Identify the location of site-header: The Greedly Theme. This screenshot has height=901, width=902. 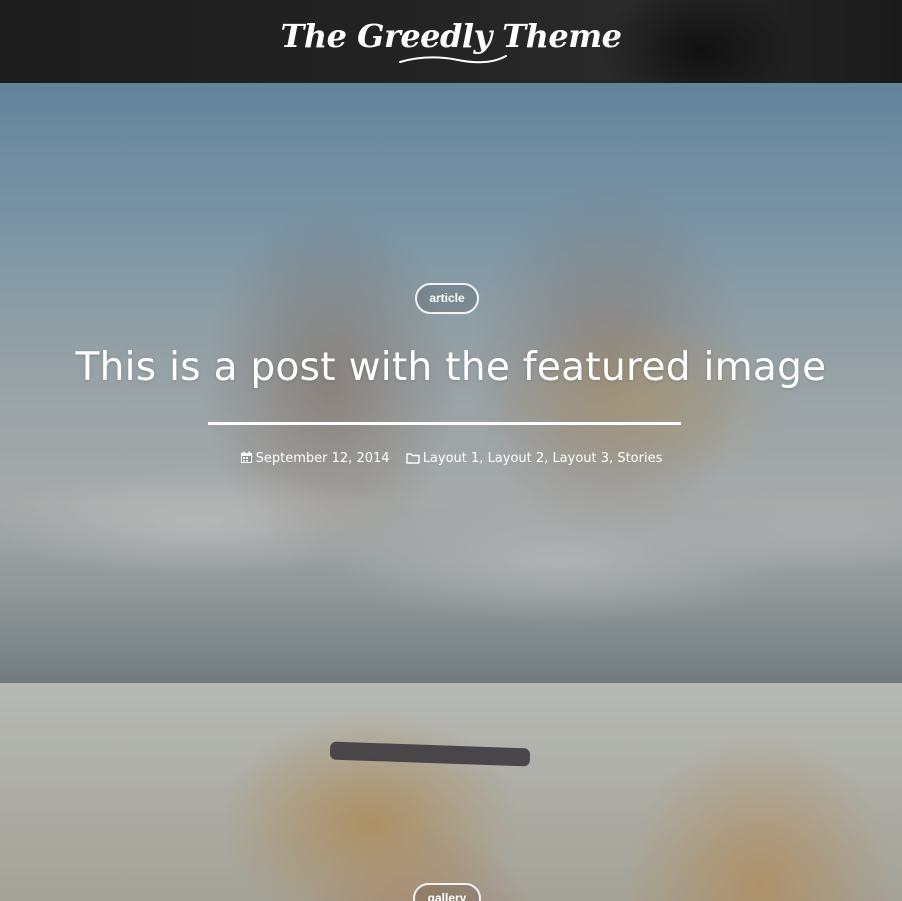
(451, 41).